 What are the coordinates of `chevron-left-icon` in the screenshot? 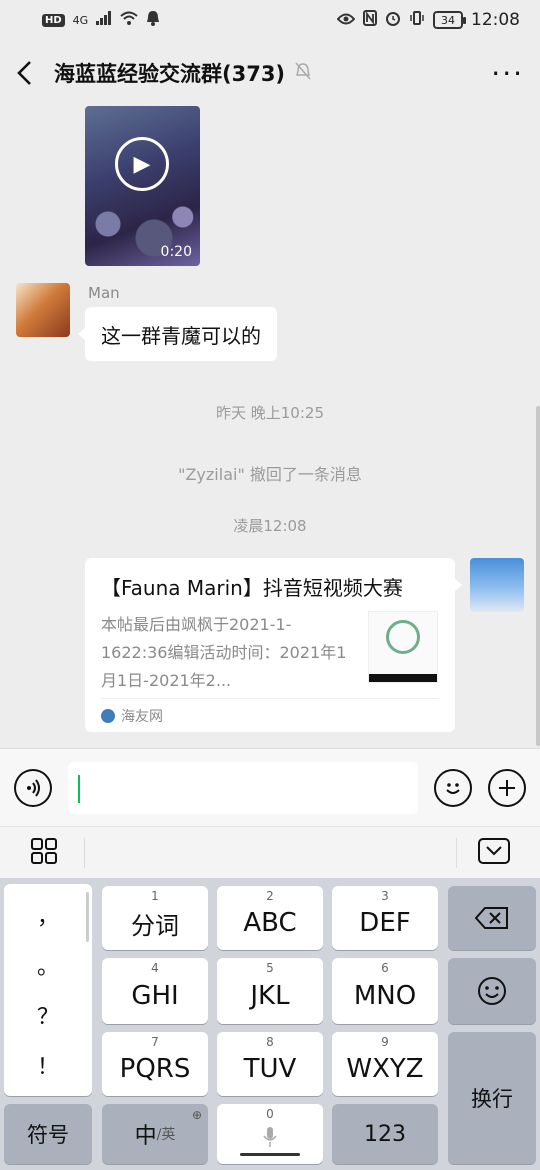 It's located at (24, 73).